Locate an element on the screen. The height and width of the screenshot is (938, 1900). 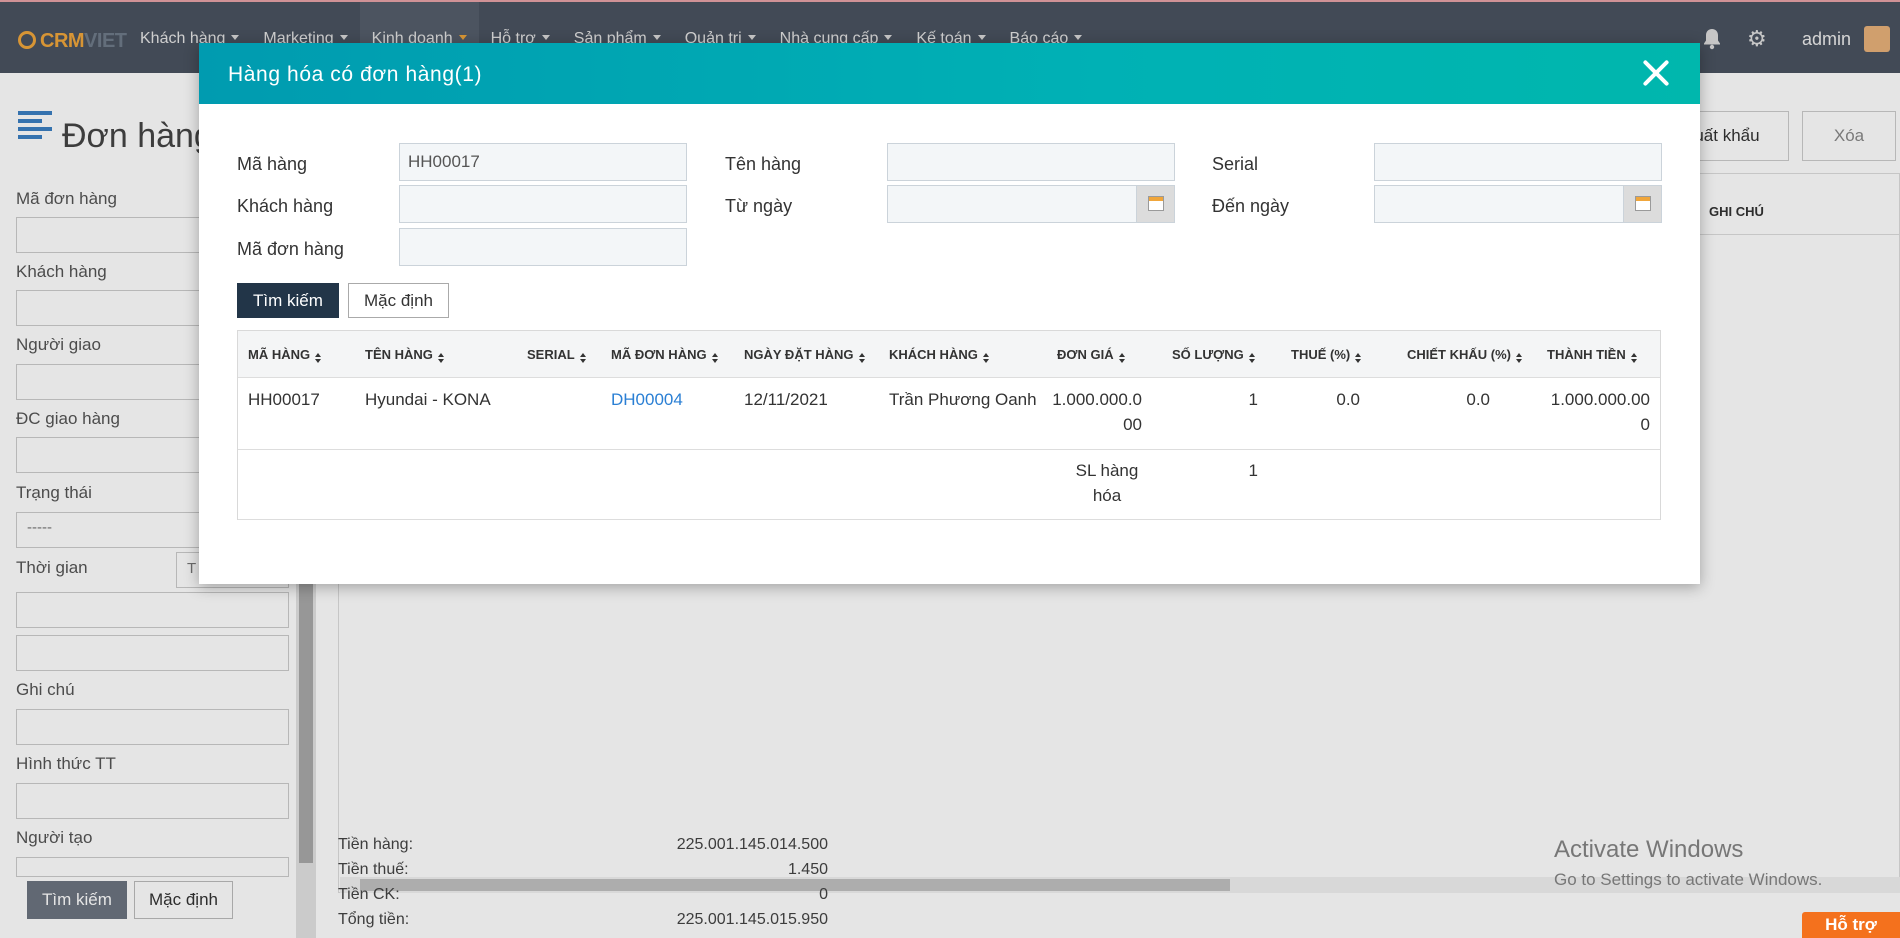
cell-don-gia: 1.000.000.0 00 is located at coordinates (1097, 412).